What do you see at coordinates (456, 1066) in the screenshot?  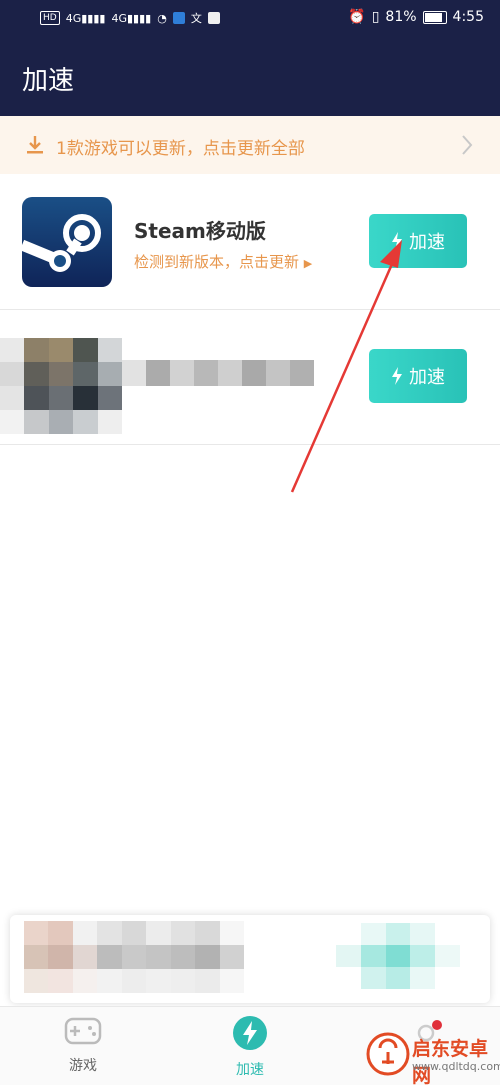 I see `watermark-url: www.qdltdq.com` at bounding box center [456, 1066].